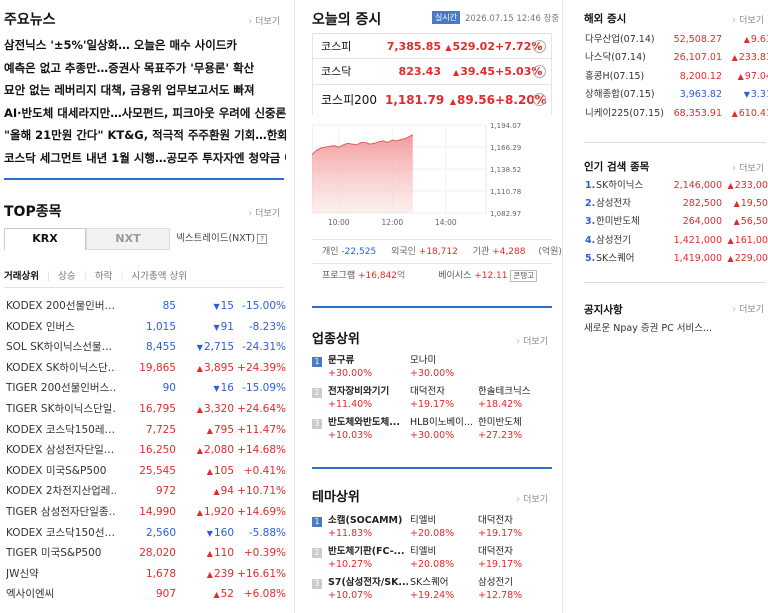 Image resolution: width=768 pixels, height=613 pixels. What do you see at coordinates (264, 20) in the screenshot?
I see `news-more-link: 더보기` at bounding box center [264, 20].